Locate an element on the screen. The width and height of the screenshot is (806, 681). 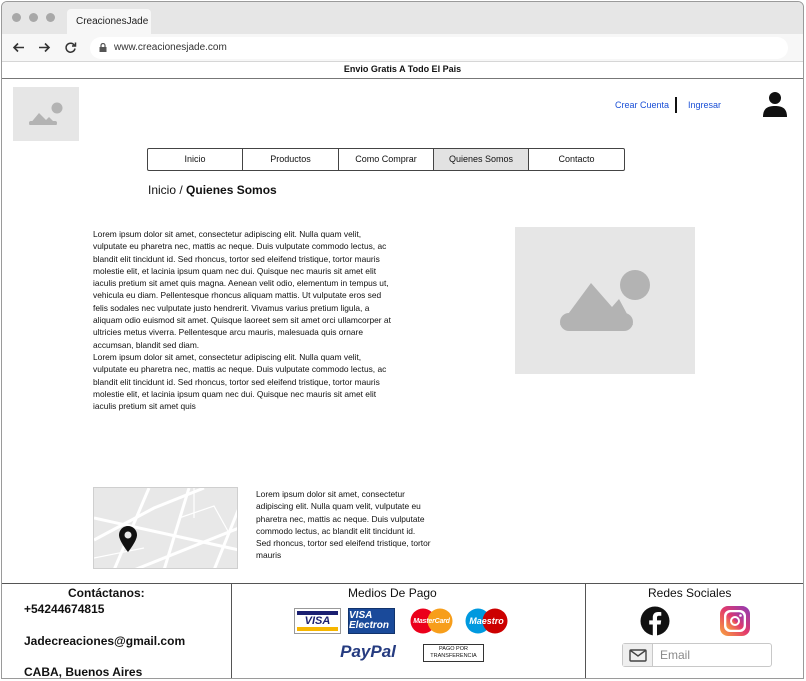
nav-item-como-comprar: Como Comprar is located at coordinates (386, 159).